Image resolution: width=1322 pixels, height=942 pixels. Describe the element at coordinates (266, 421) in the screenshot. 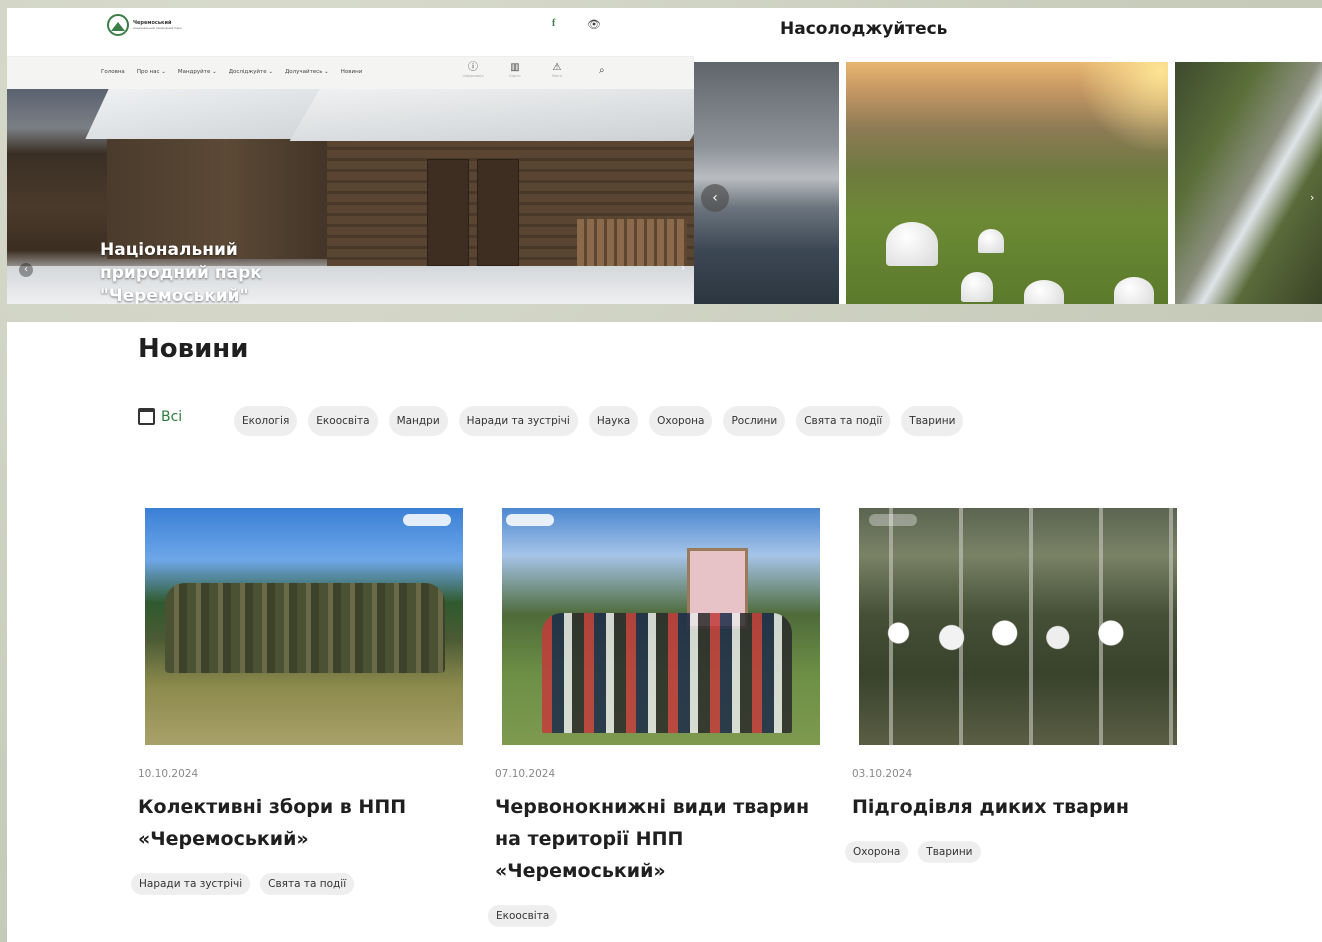

I see `filter-ecology: Екологія` at that location.